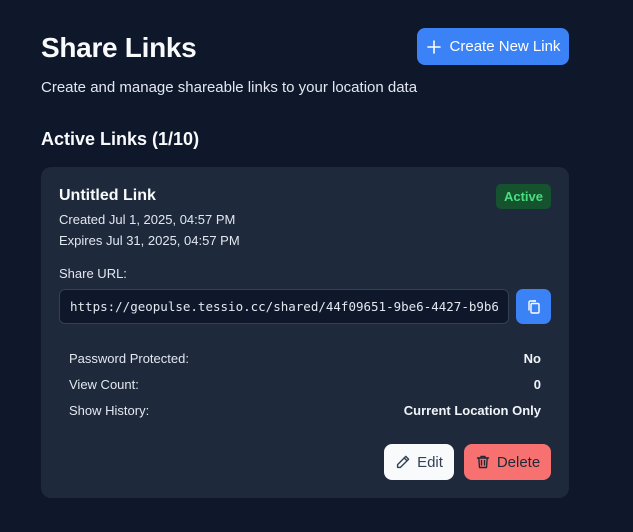  I want to click on expires-date: Expires Jul 31, 2025, 04:57 PM, so click(149, 240).